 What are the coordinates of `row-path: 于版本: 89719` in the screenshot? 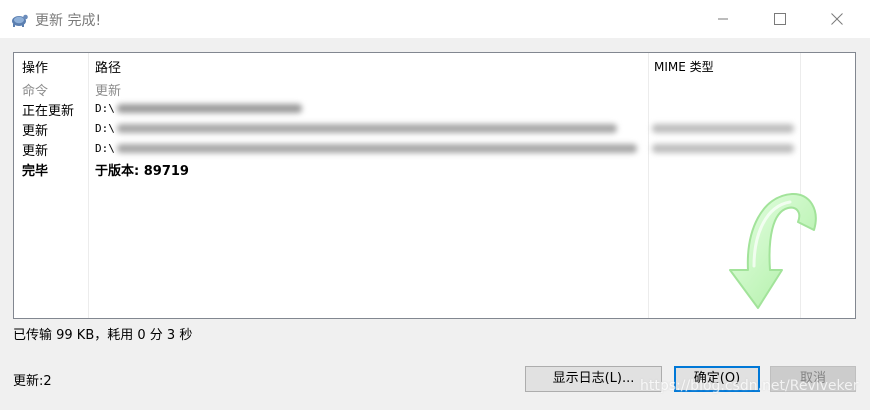 It's located at (142, 171).